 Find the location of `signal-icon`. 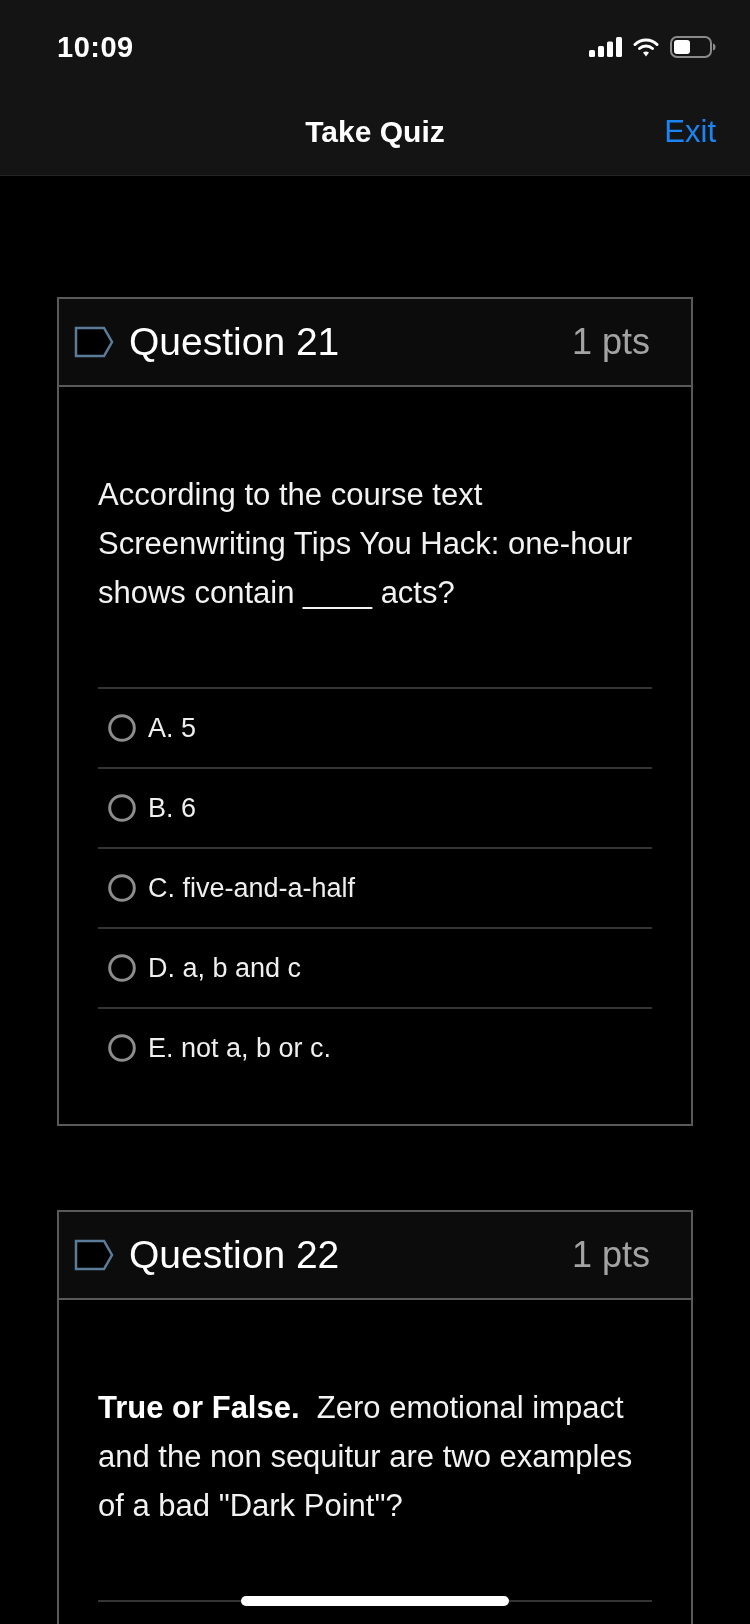

signal-icon is located at coordinates (605, 47).